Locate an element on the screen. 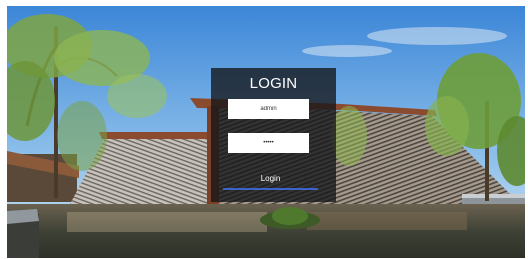 This screenshot has height=259, width=528. password-field is located at coordinates (268, 143).